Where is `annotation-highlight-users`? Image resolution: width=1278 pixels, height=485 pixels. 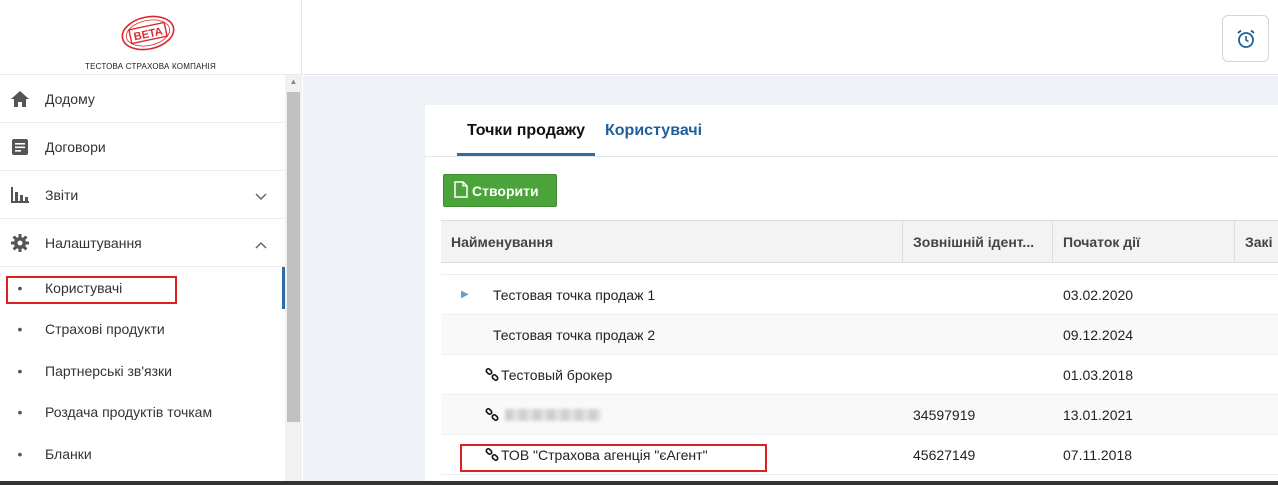 annotation-highlight-users is located at coordinates (91, 290).